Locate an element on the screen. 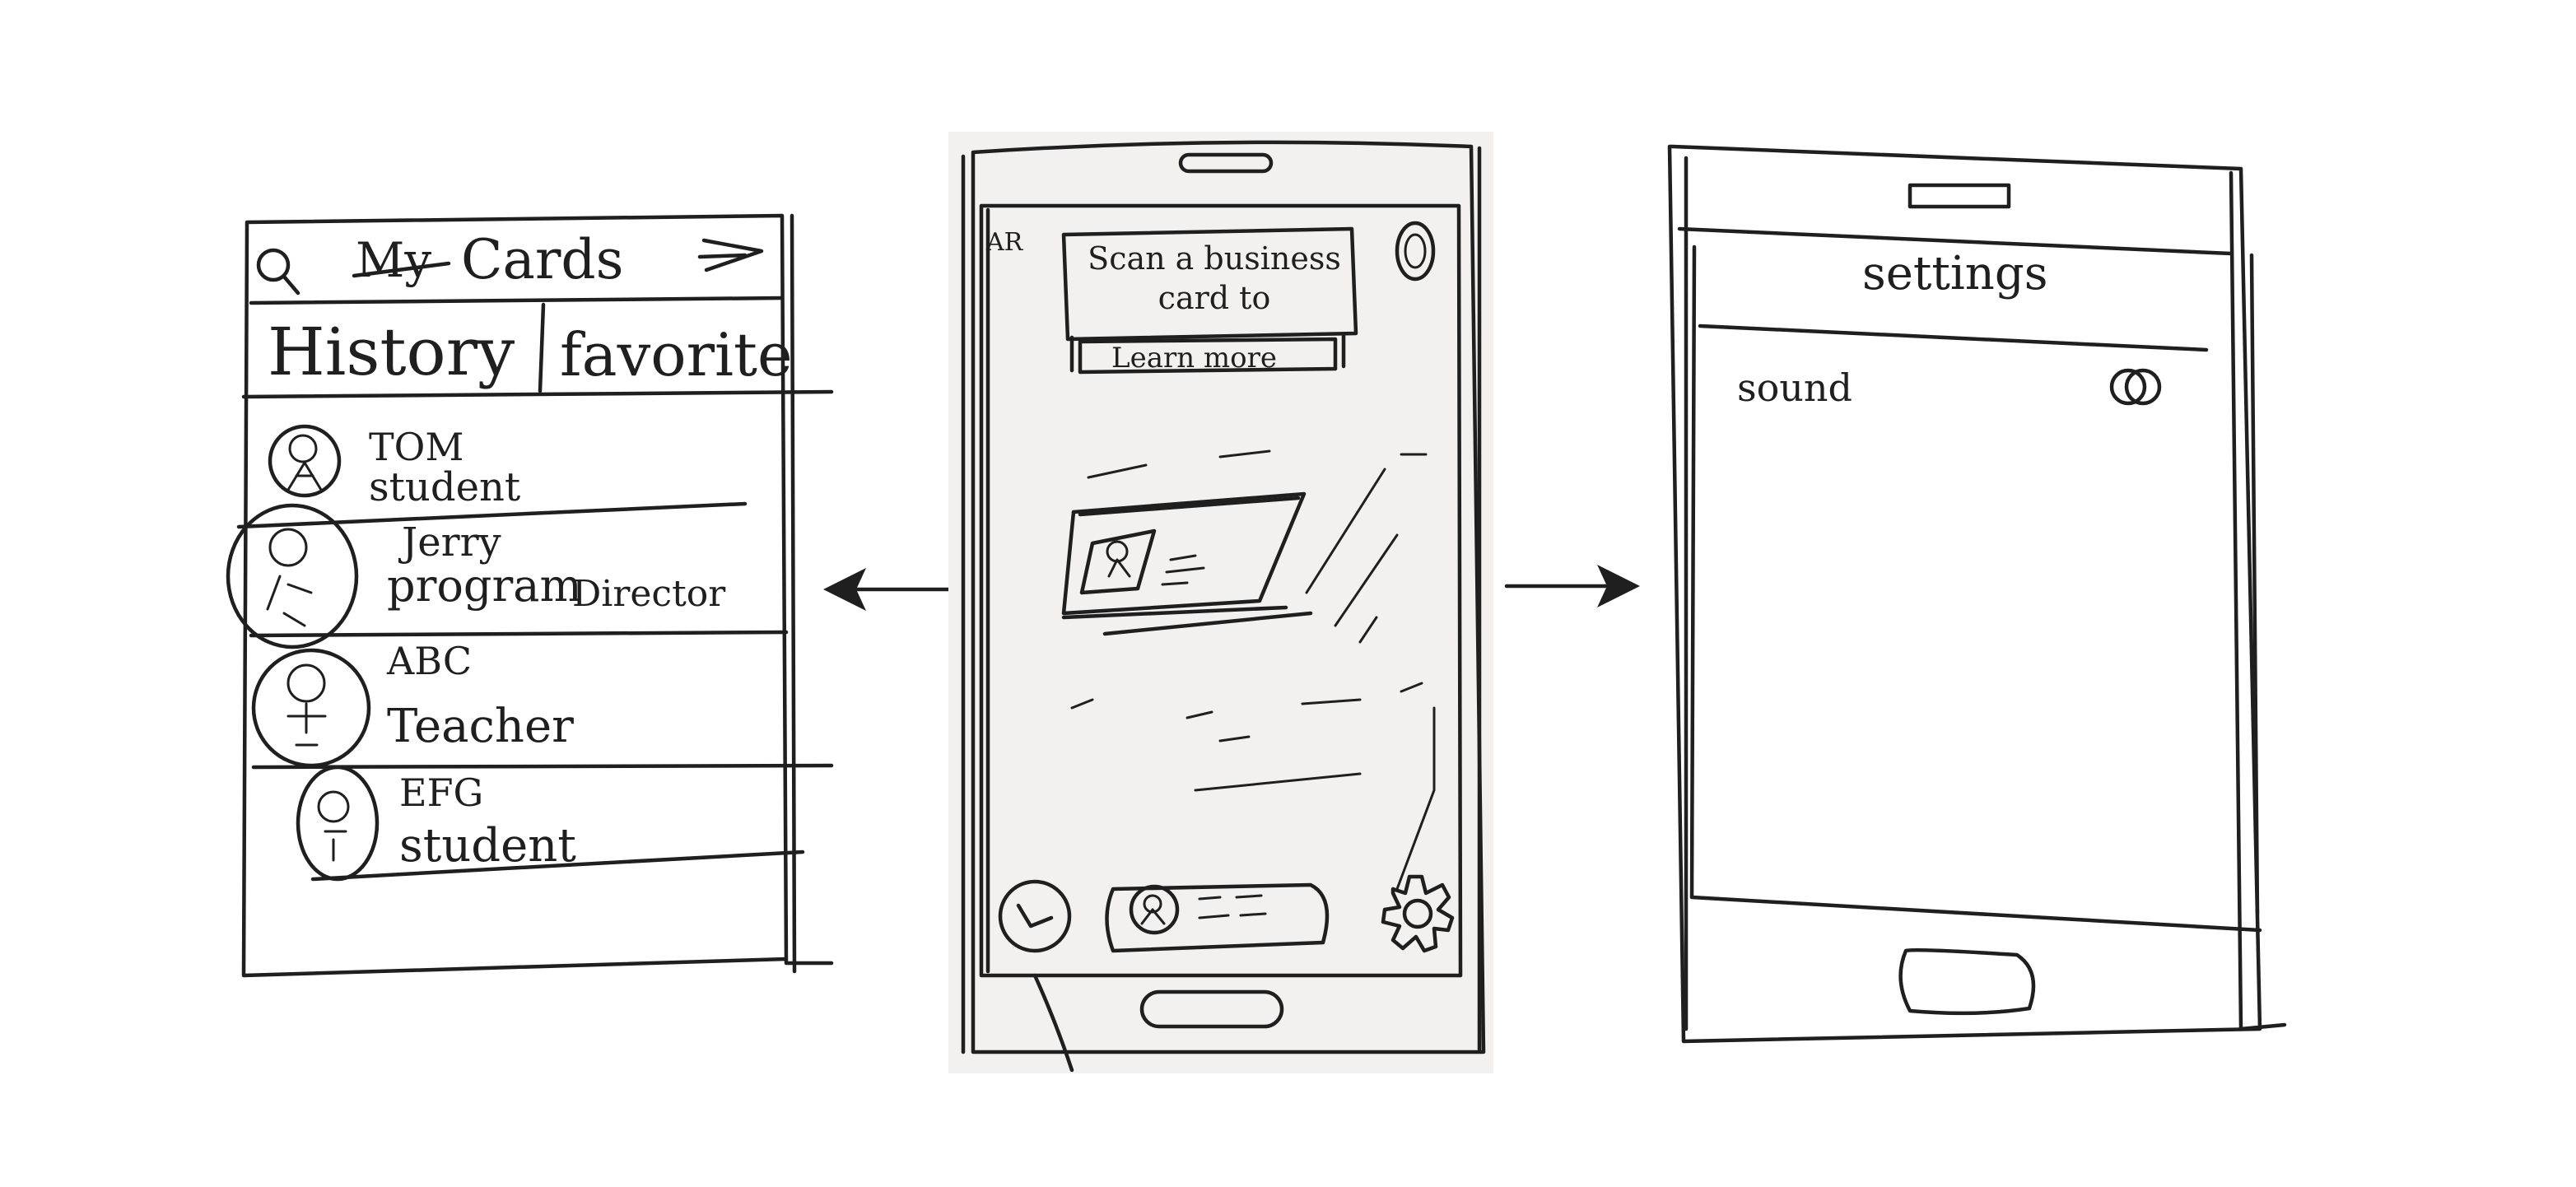 The width and height of the screenshot is (2576, 1187). scan-banner-text: Scan a business card to is located at coordinates (1214, 278).